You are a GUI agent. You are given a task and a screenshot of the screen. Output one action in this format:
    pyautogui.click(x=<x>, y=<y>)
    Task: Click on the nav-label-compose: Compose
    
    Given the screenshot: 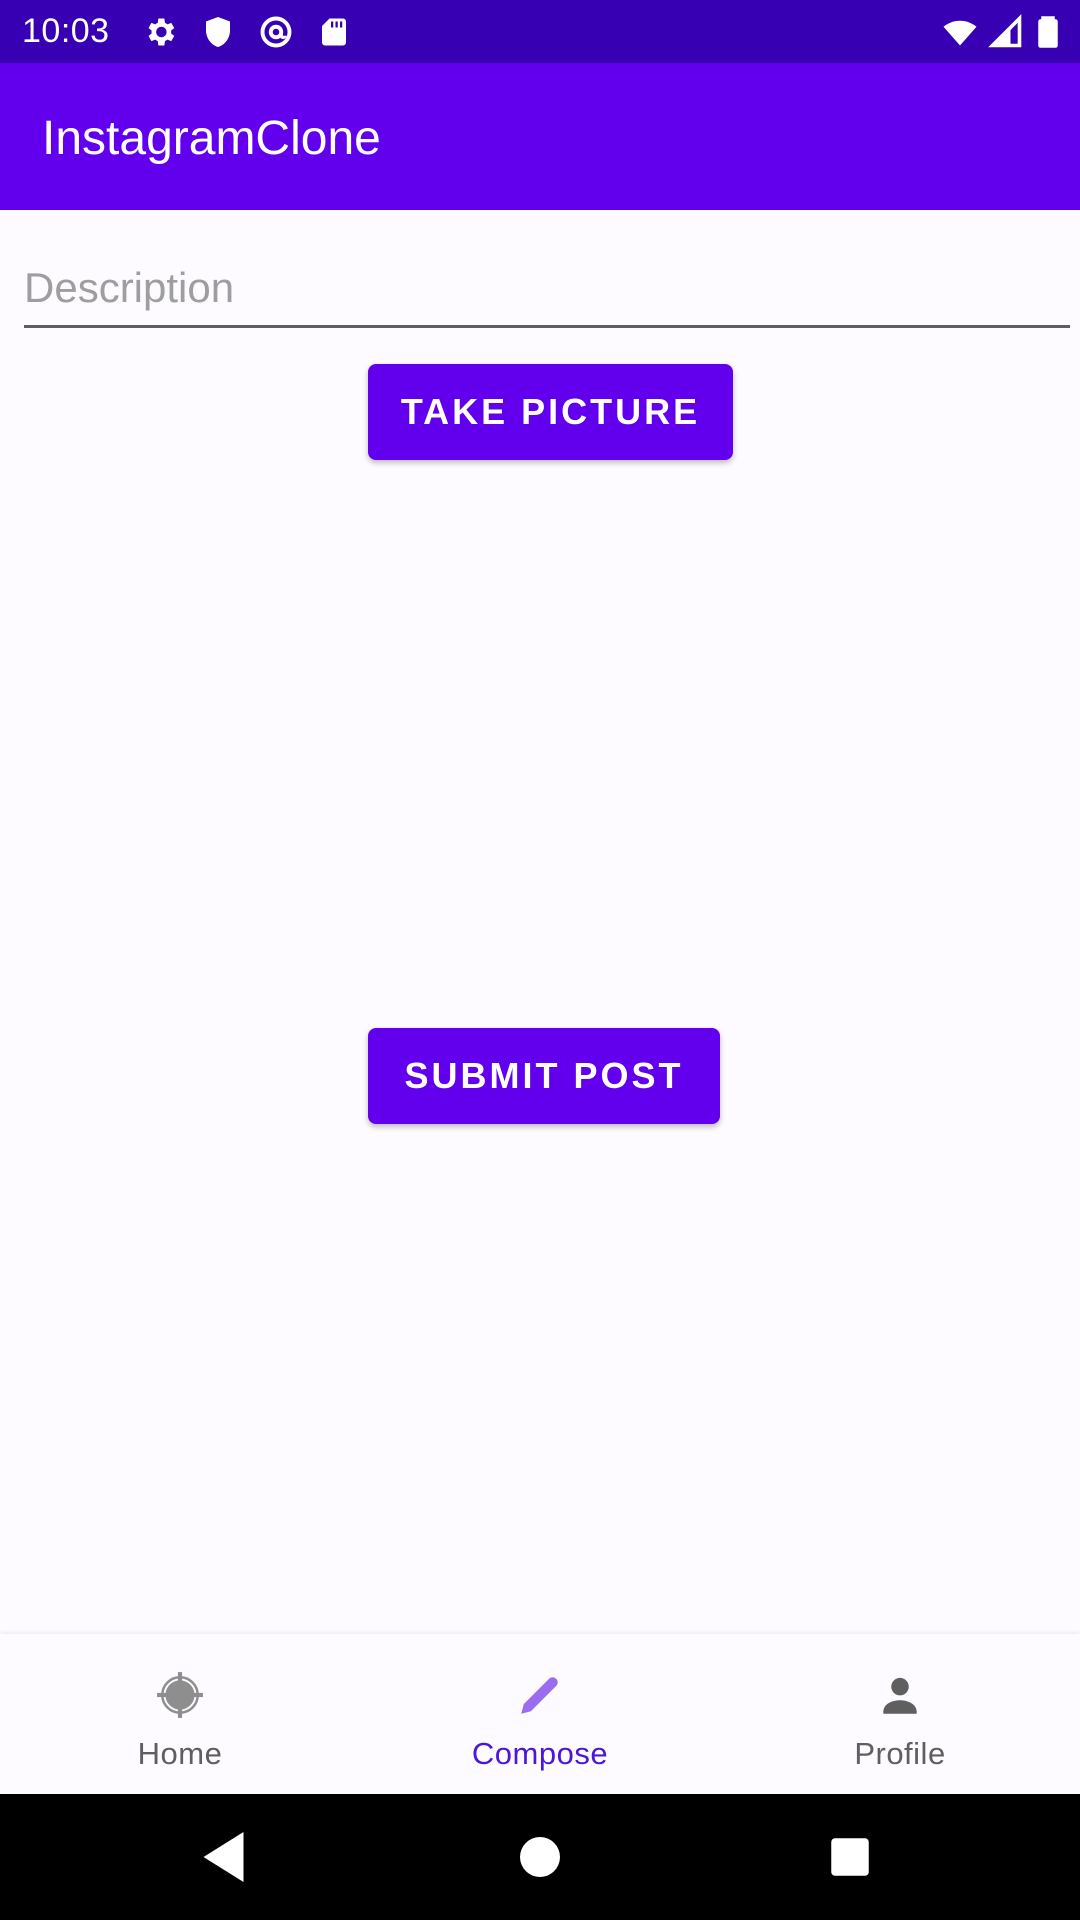 What is the action you would take?
    pyautogui.click(x=540, y=1753)
    